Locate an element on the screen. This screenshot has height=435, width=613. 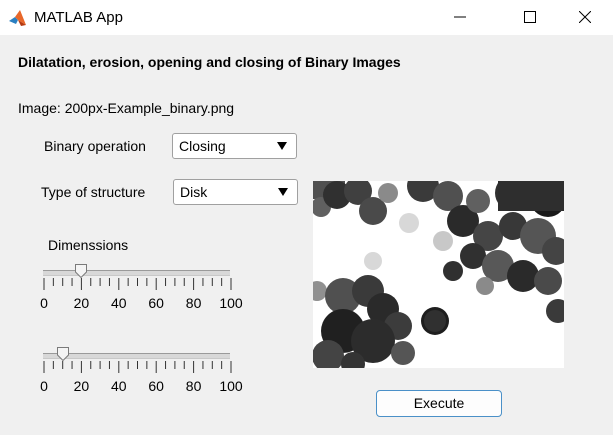
image-filename-label: Image: 200px-Example_binary.png is located at coordinates (126, 108).